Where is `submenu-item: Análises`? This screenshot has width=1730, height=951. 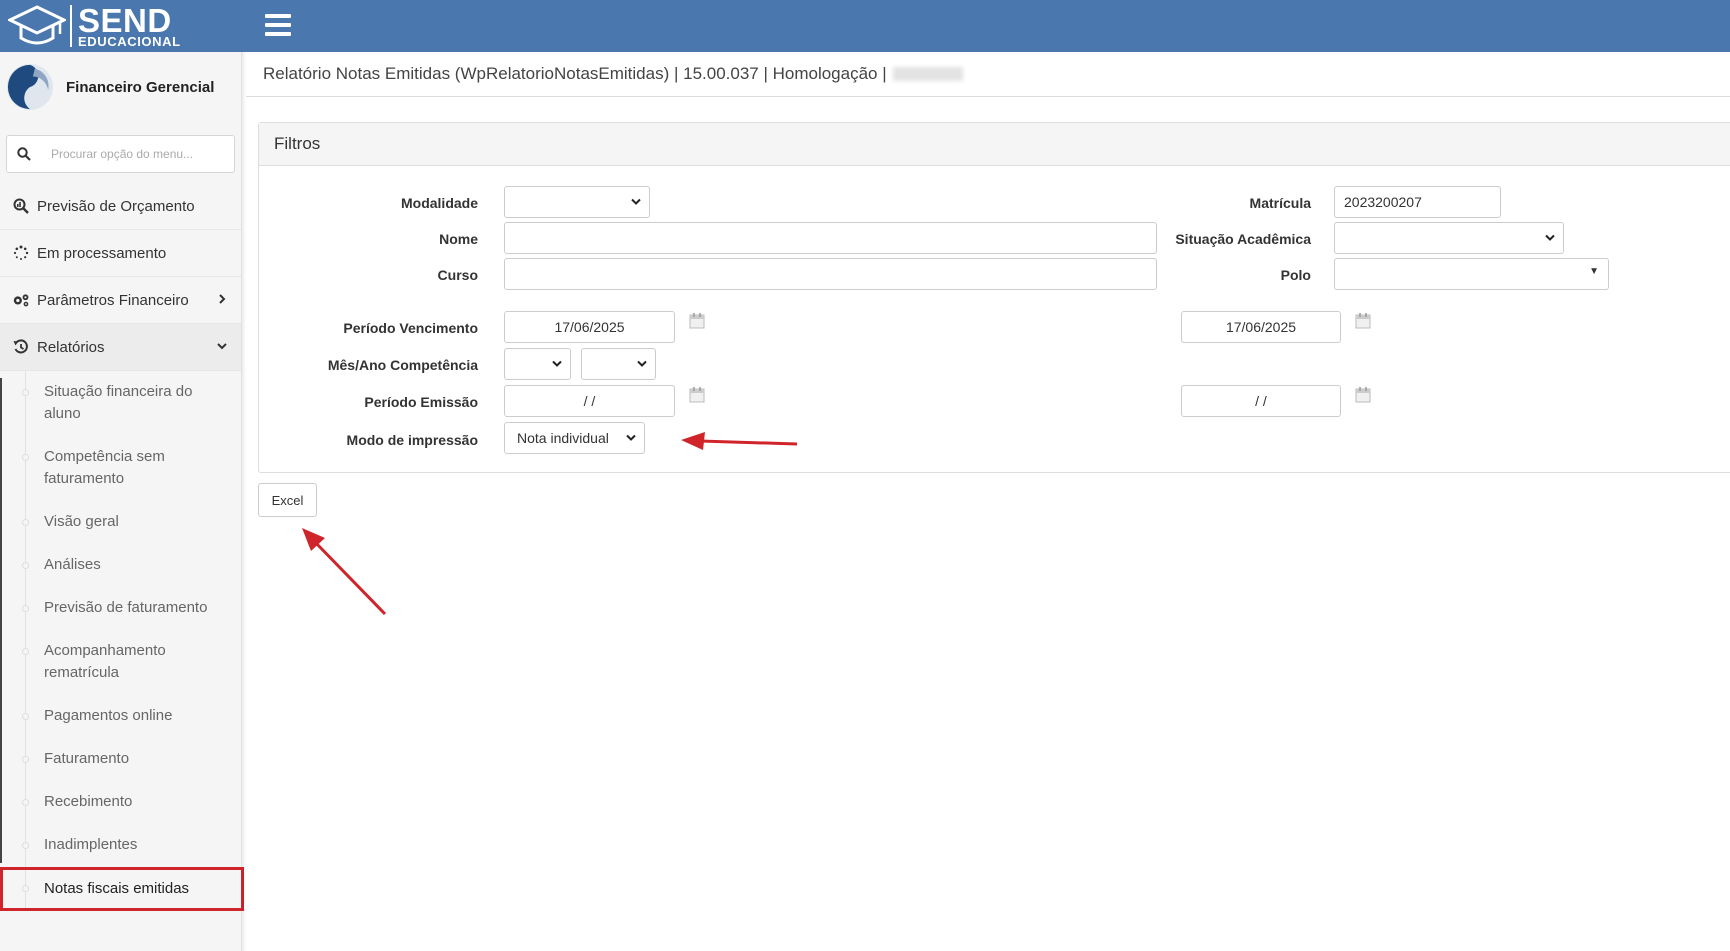 submenu-item: Análises is located at coordinates (120, 565).